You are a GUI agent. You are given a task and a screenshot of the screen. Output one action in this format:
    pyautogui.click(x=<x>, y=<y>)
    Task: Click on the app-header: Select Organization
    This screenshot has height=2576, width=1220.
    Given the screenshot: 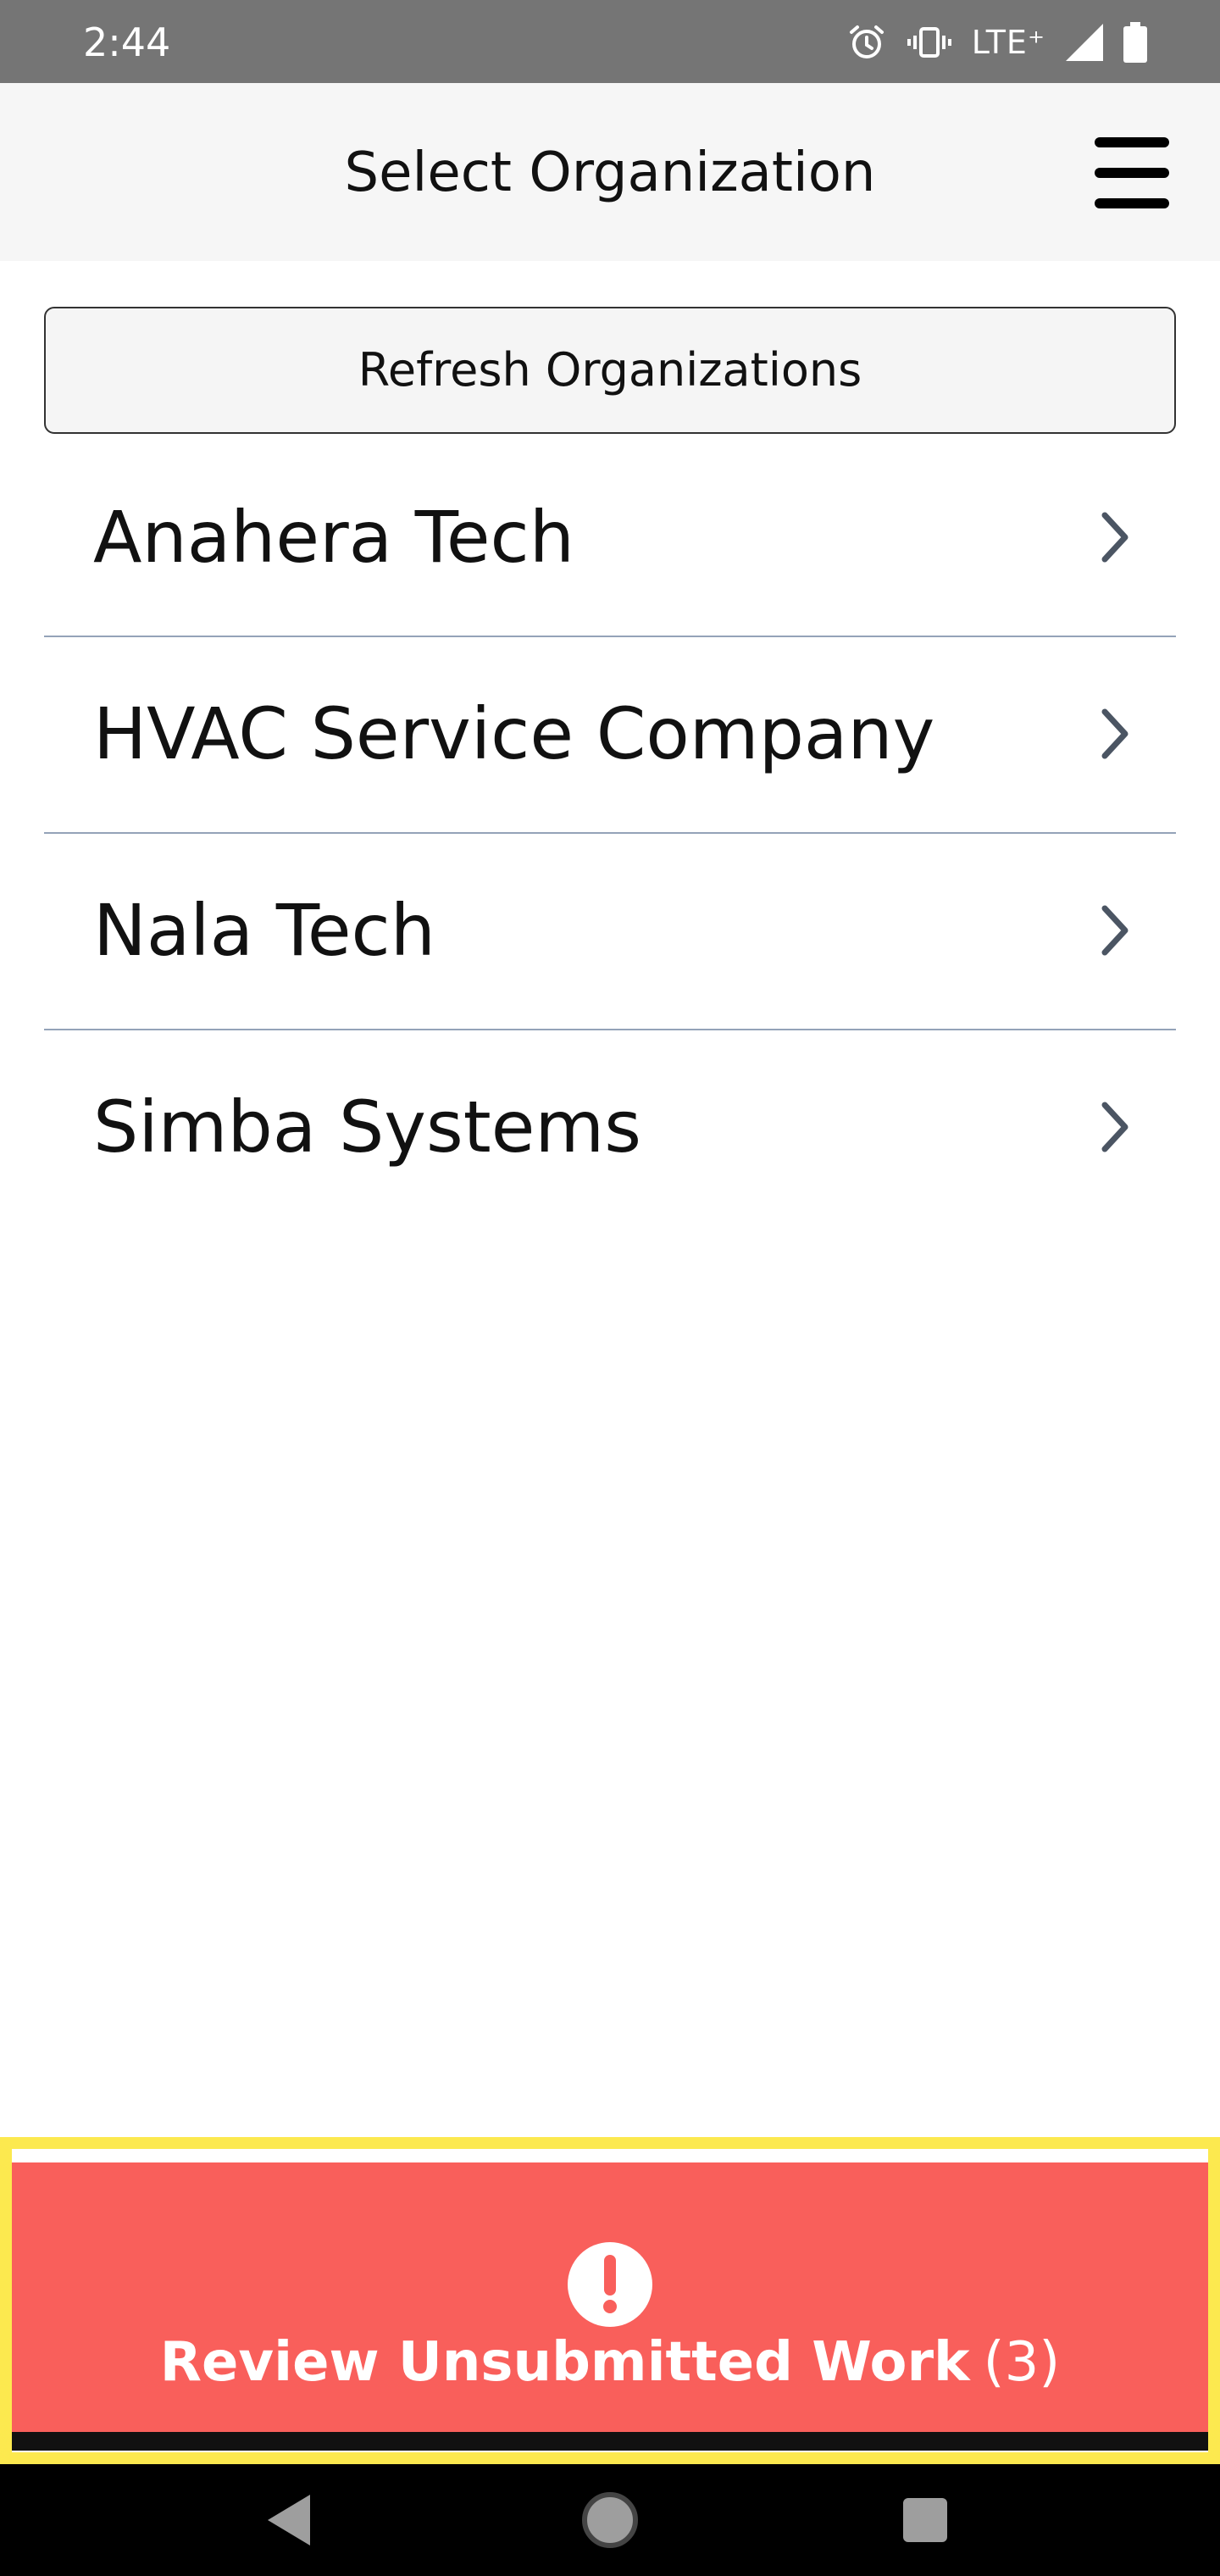 What is the action you would take?
    pyautogui.click(x=610, y=172)
    